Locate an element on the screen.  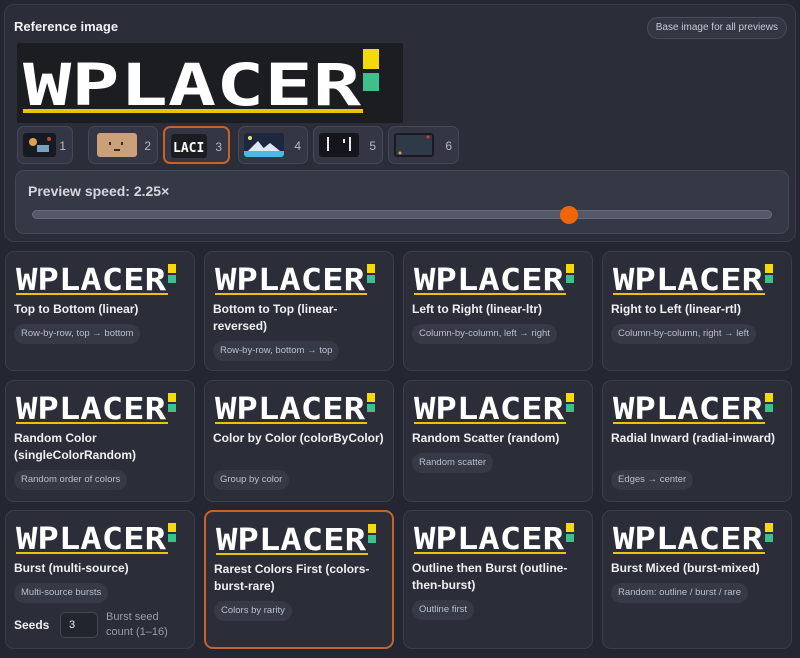
burst-seed-input is located at coordinates (79, 625).